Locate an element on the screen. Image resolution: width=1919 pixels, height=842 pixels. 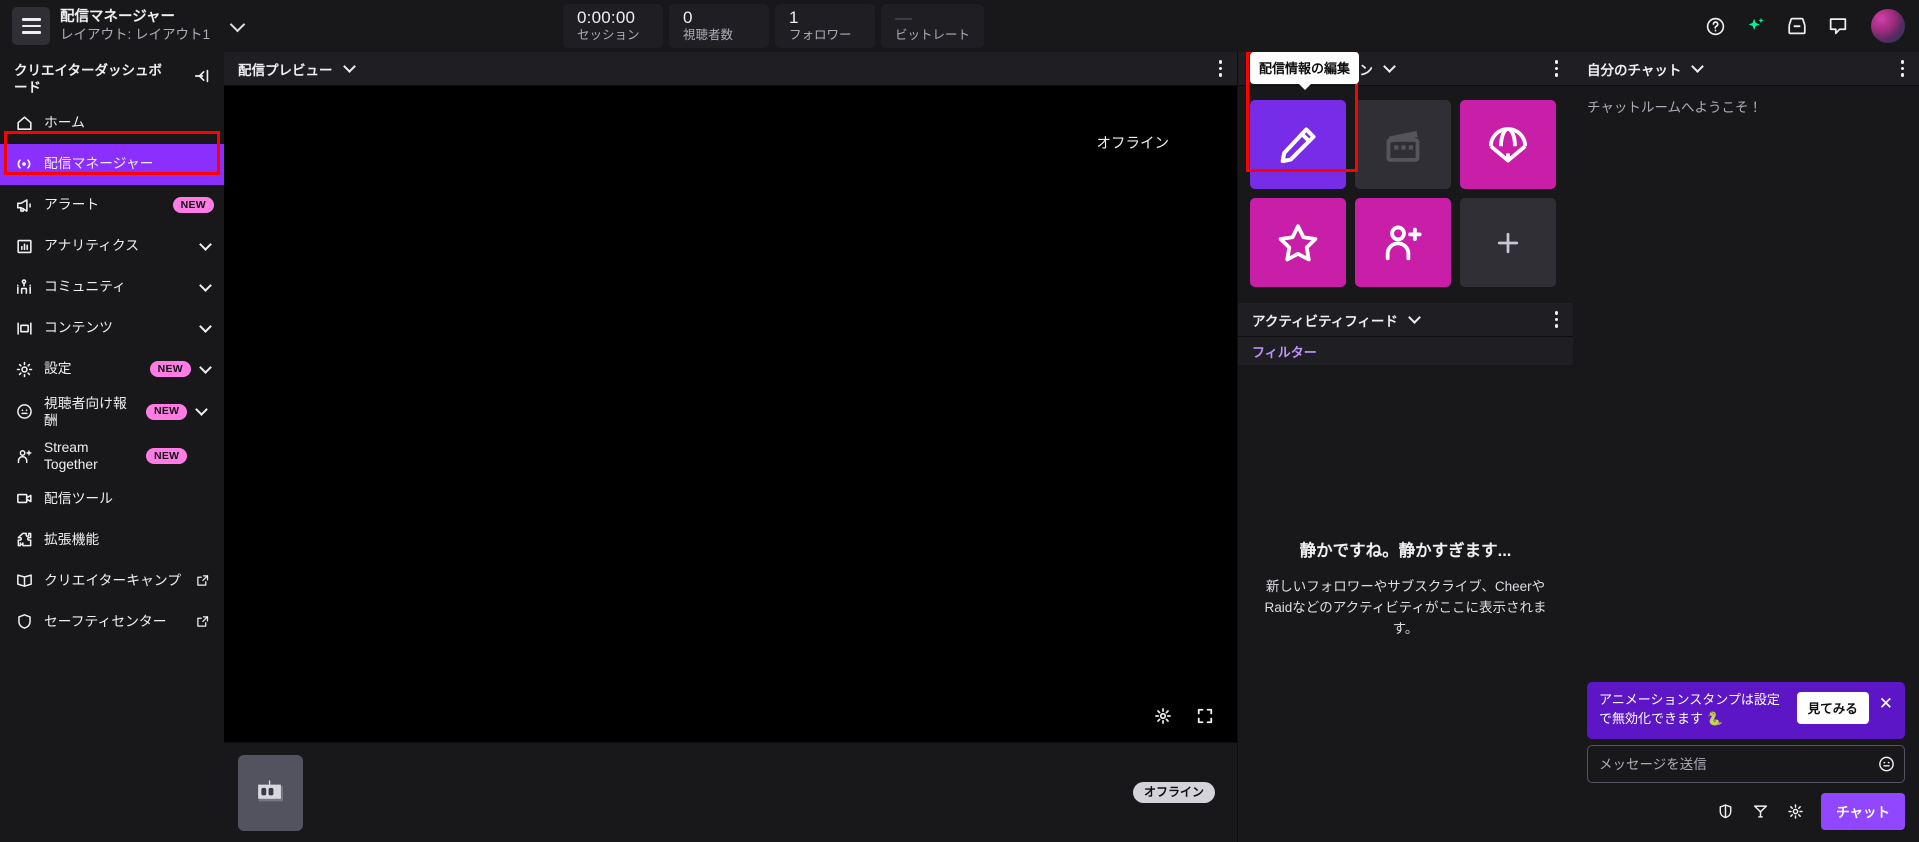
sidebar-item-creator-camp: クリエイターキャンプ is located at coordinates (112, 580).